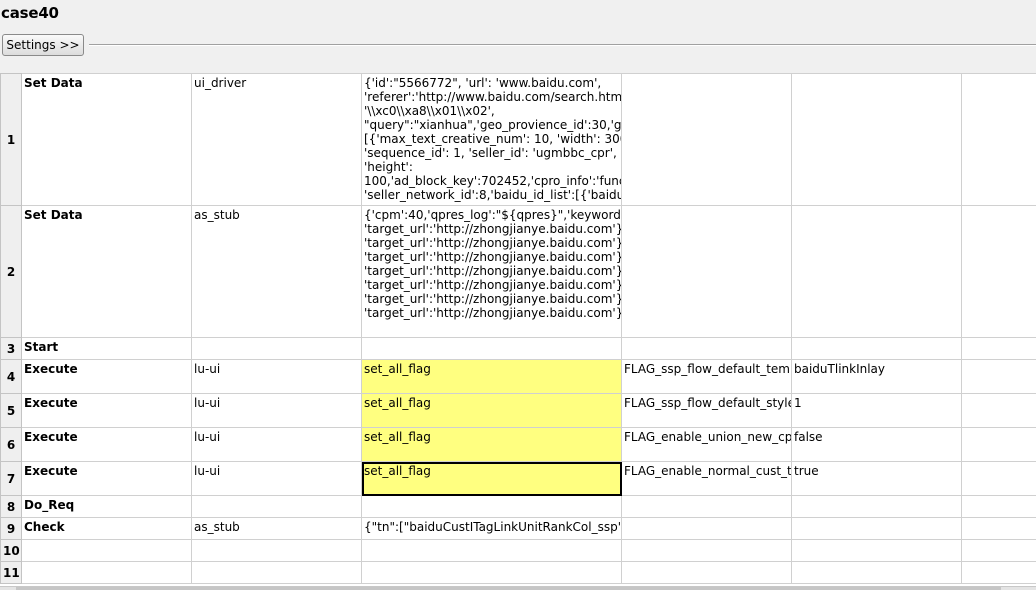 This screenshot has width=1036, height=590. I want to click on flag-value-cell-text: true, so click(876, 471).